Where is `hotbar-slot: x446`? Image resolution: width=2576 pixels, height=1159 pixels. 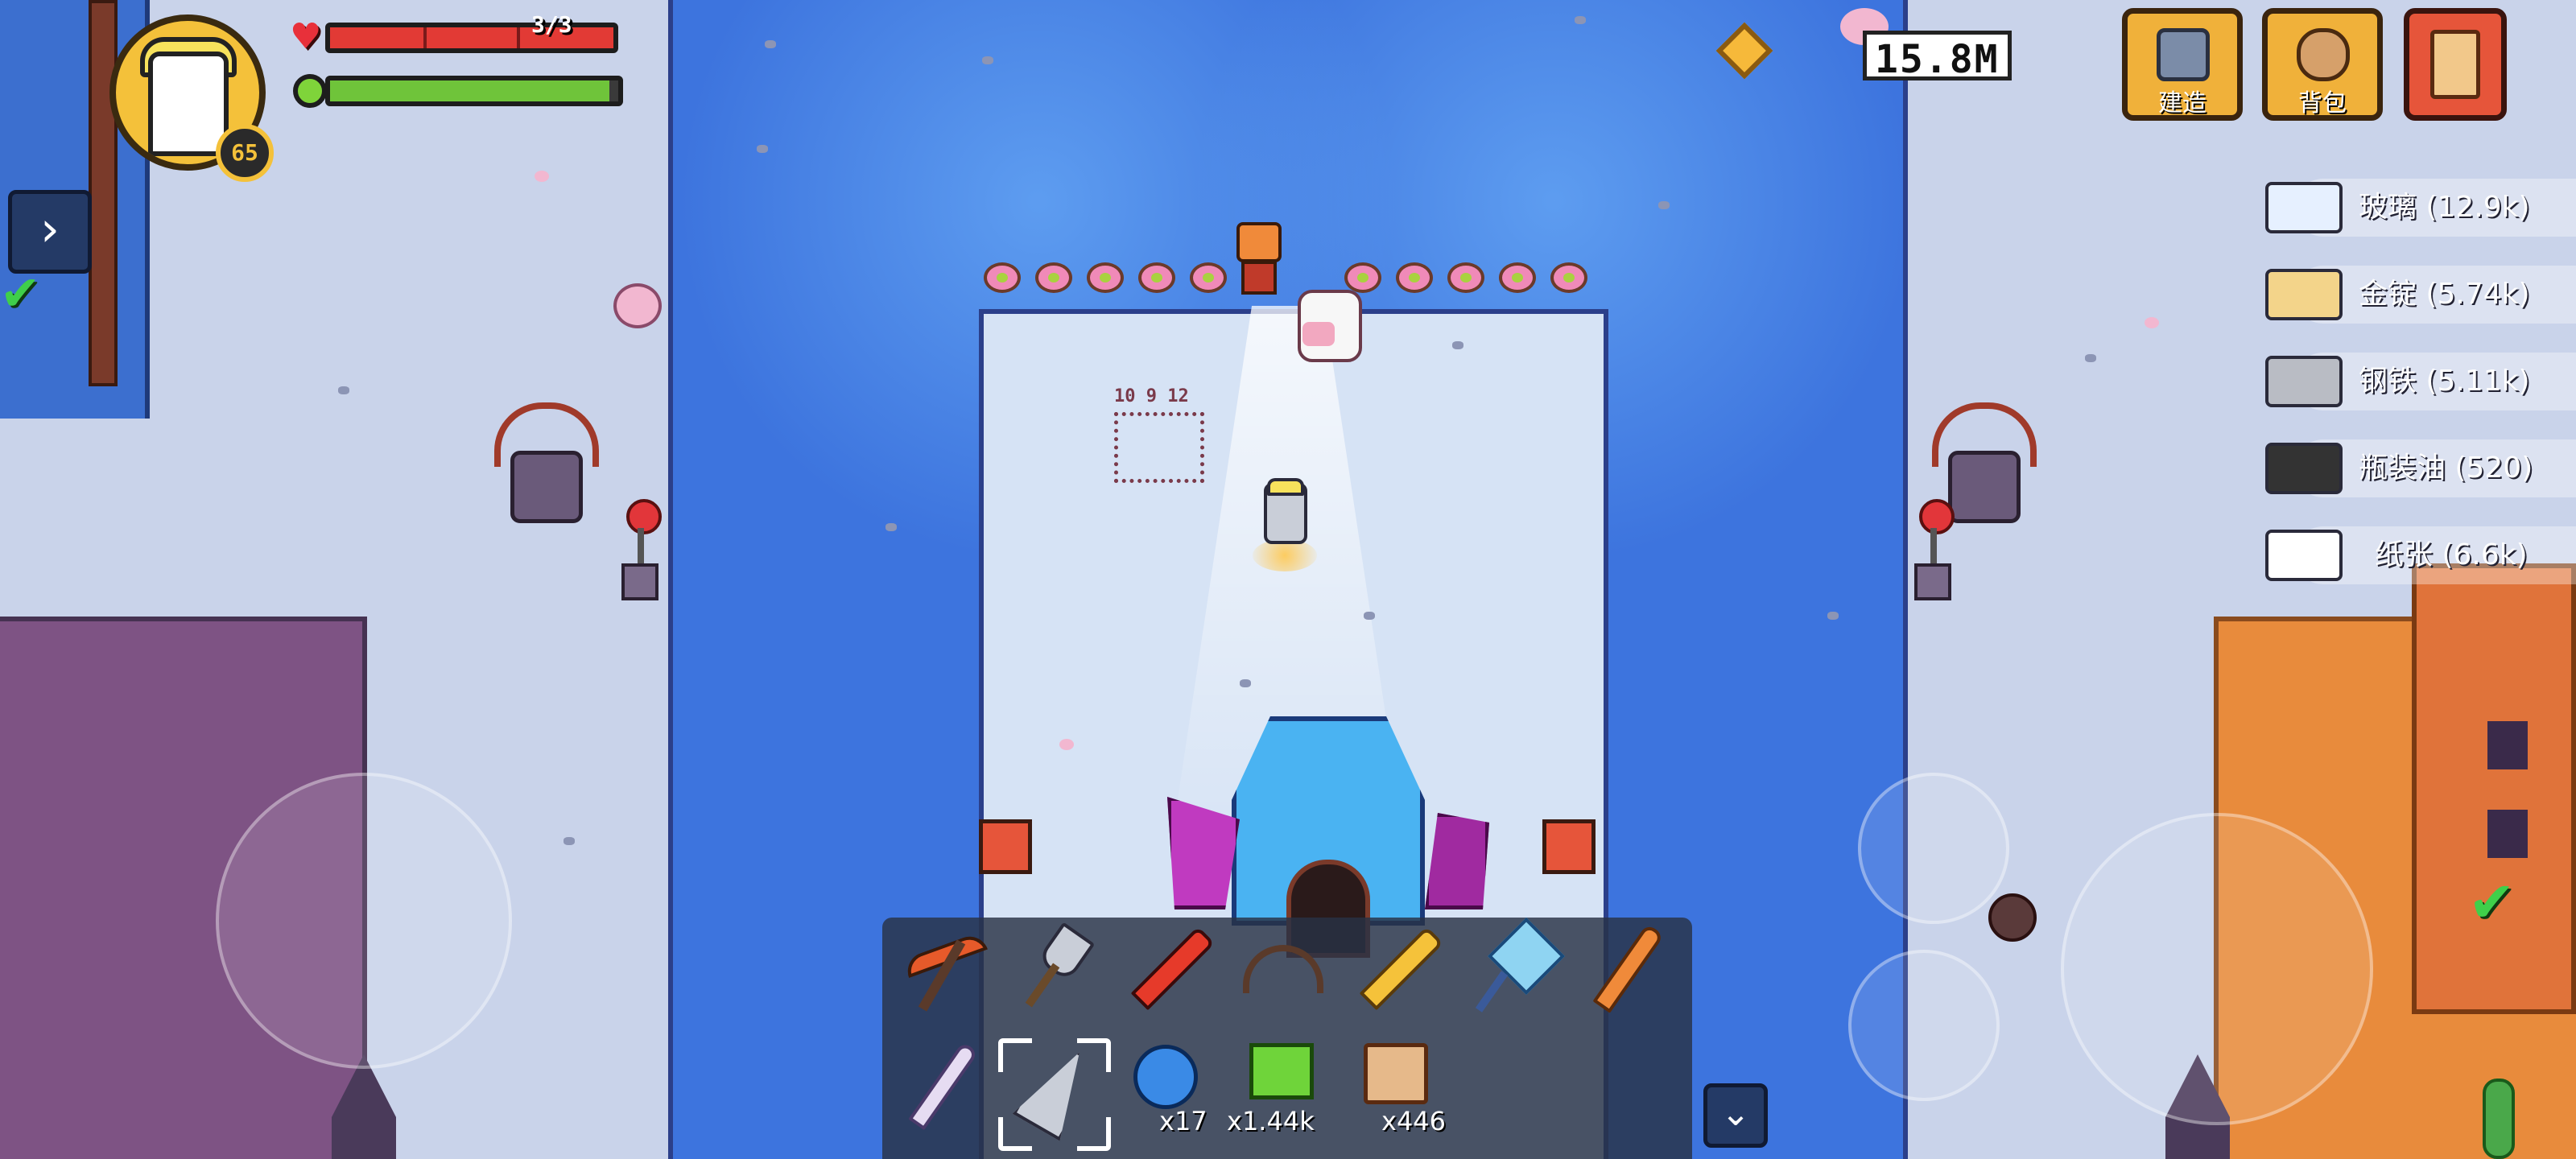 hotbar-slot: x446 is located at coordinates (1398, 1087).